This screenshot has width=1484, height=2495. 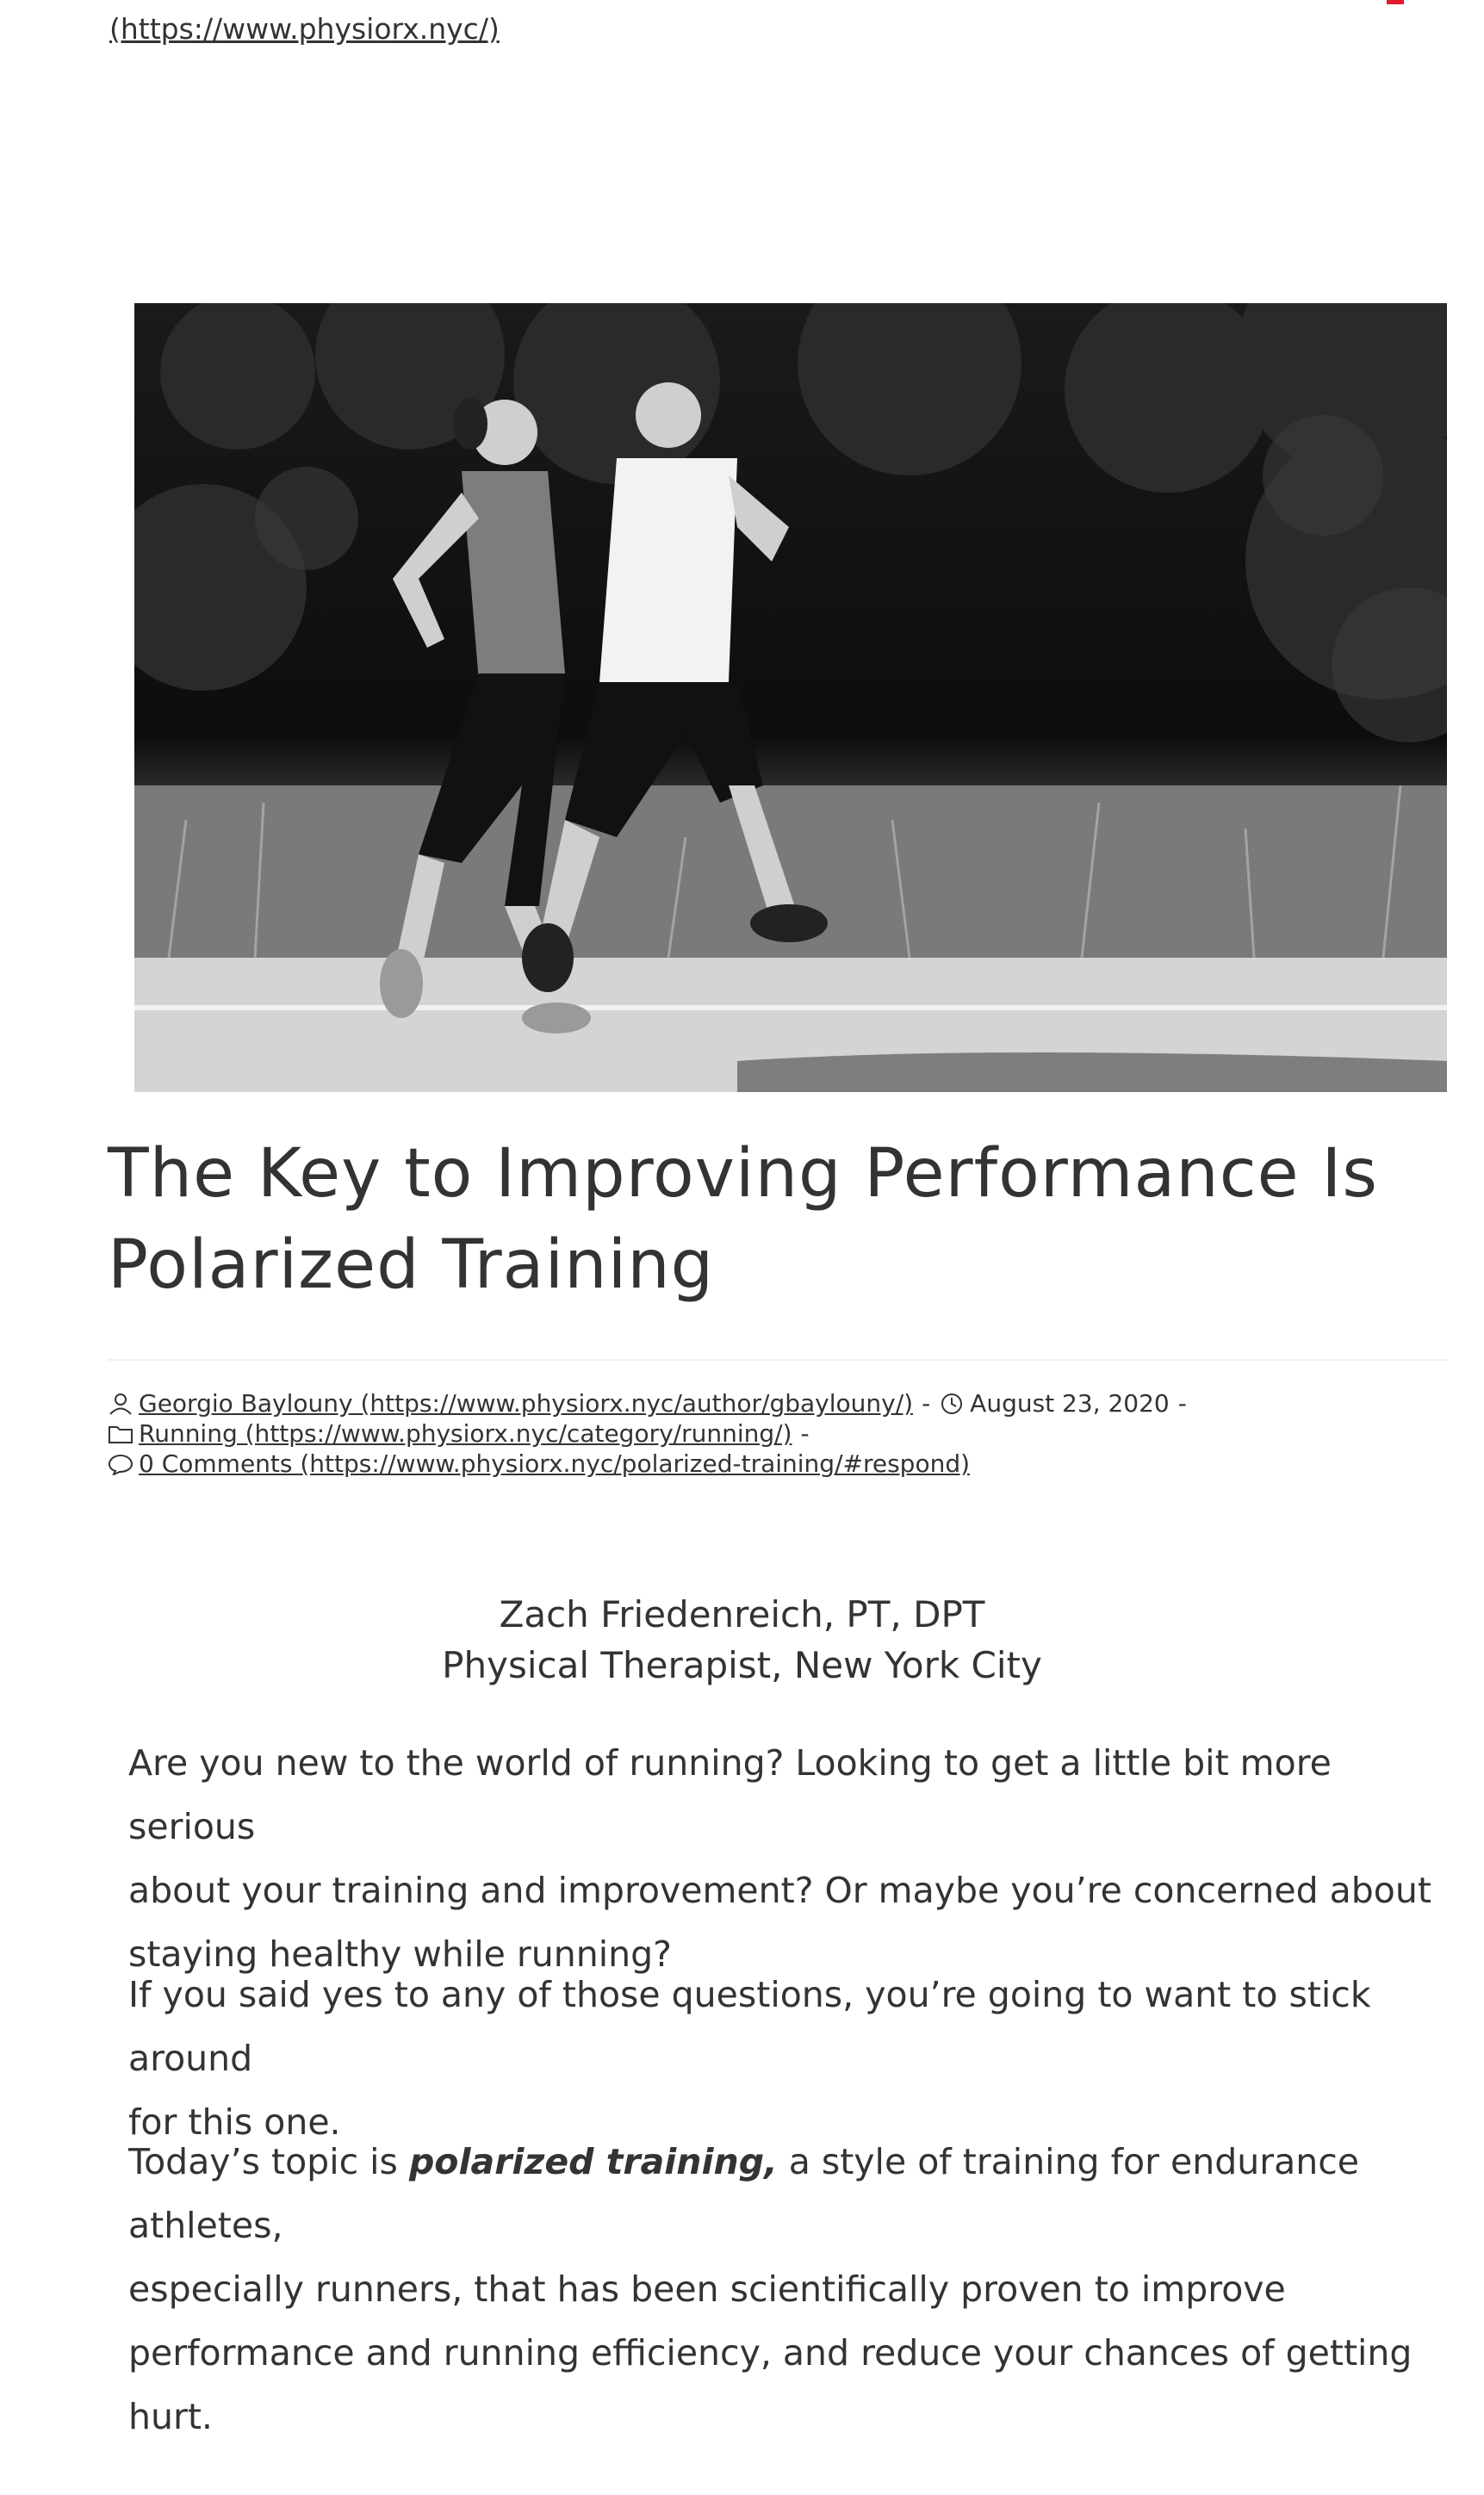 I want to click on clock-icon, so click(x=952, y=1403).